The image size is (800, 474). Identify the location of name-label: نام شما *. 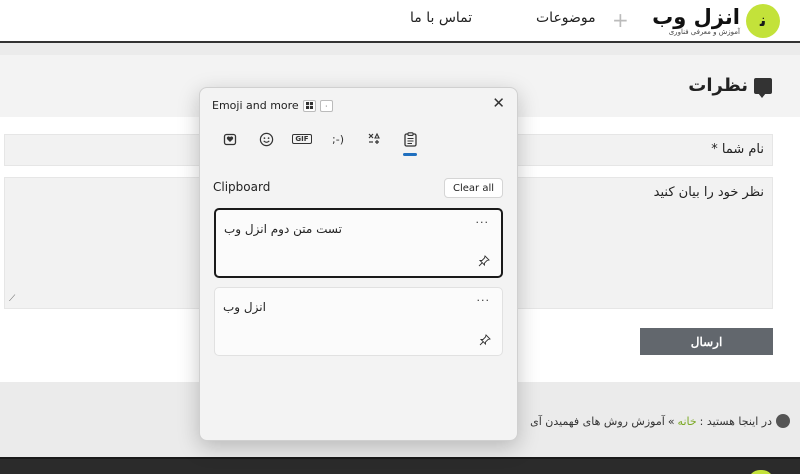
(737, 149).